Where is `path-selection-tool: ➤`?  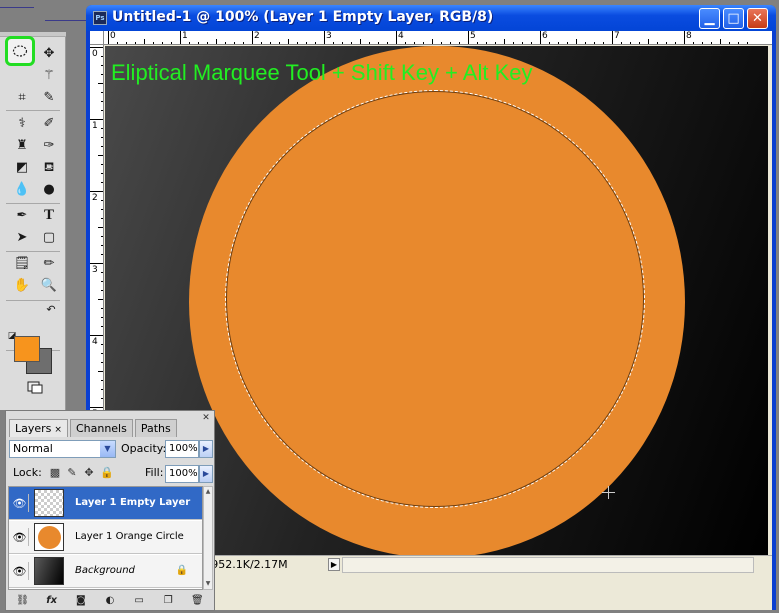 path-selection-tool: ➤ is located at coordinates (22, 237).